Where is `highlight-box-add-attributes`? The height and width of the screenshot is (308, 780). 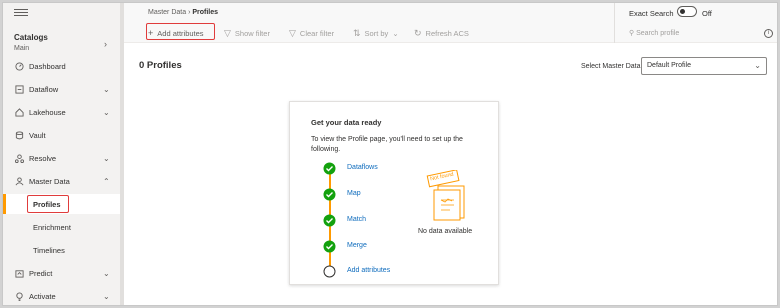
highlight-box-add-attributes is located at coordinates (180, 31).